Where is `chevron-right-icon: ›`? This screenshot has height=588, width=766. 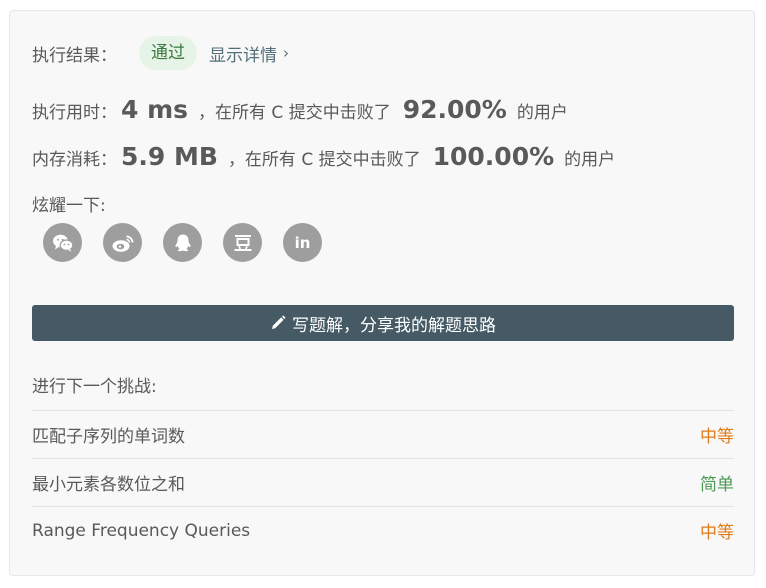
chevron-right-icon: › is located at coordinates (286, 53).